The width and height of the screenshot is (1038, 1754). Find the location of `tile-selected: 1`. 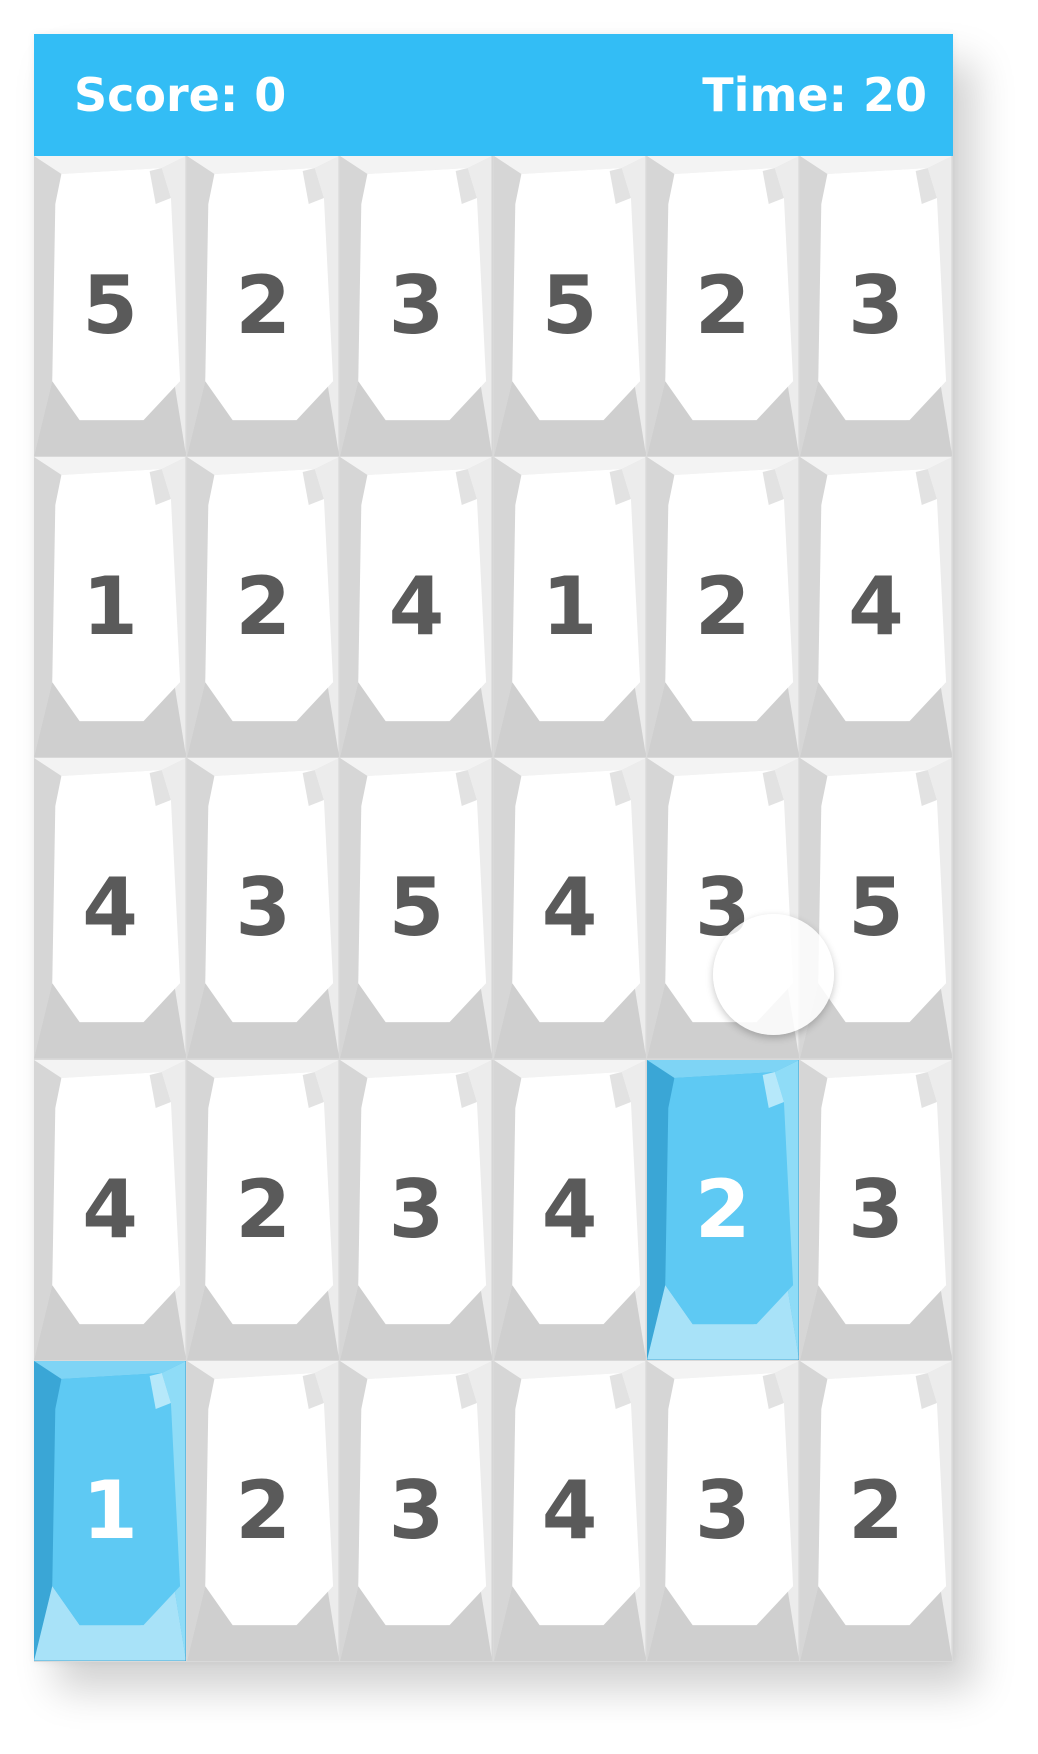

tile-selected: 1 is located at coordinates (111, 1511).